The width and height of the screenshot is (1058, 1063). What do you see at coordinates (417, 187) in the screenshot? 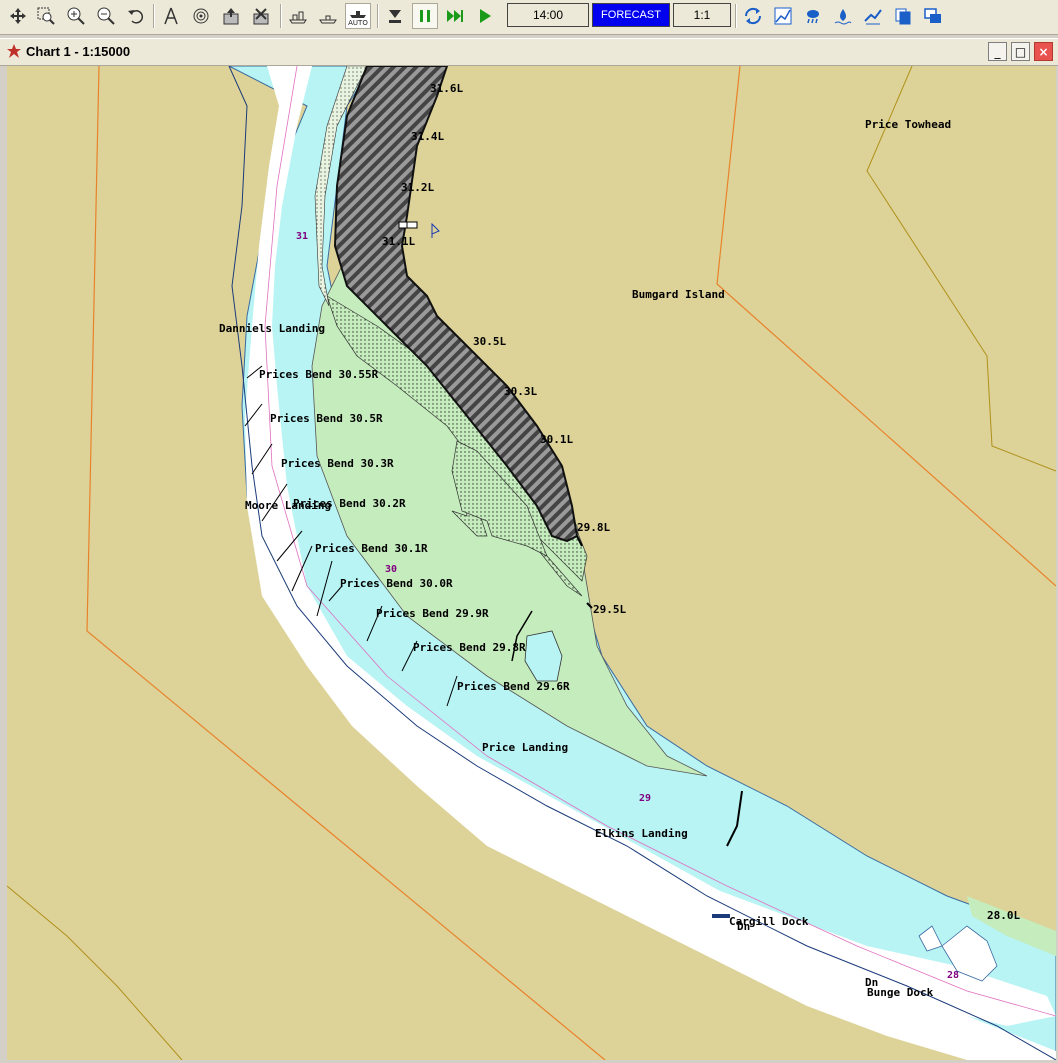
I see `light-31-2L: 31.2L` at bounding box center [417, 187].